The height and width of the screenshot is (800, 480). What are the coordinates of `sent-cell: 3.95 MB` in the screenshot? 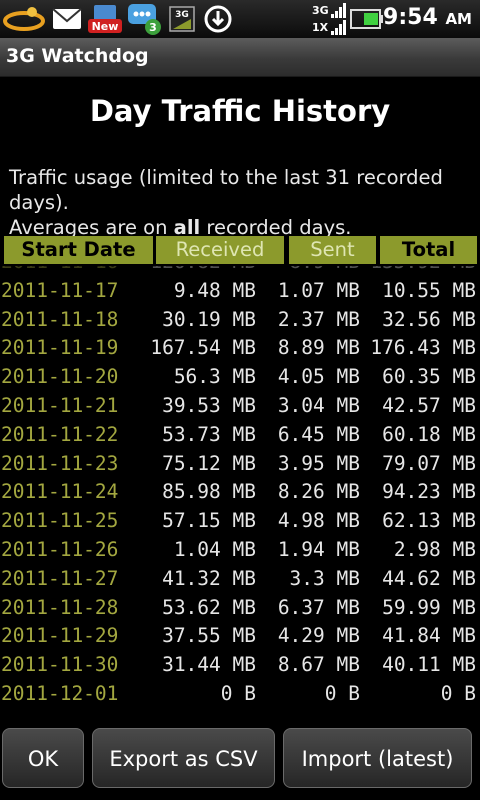 It's located at (318, 463).